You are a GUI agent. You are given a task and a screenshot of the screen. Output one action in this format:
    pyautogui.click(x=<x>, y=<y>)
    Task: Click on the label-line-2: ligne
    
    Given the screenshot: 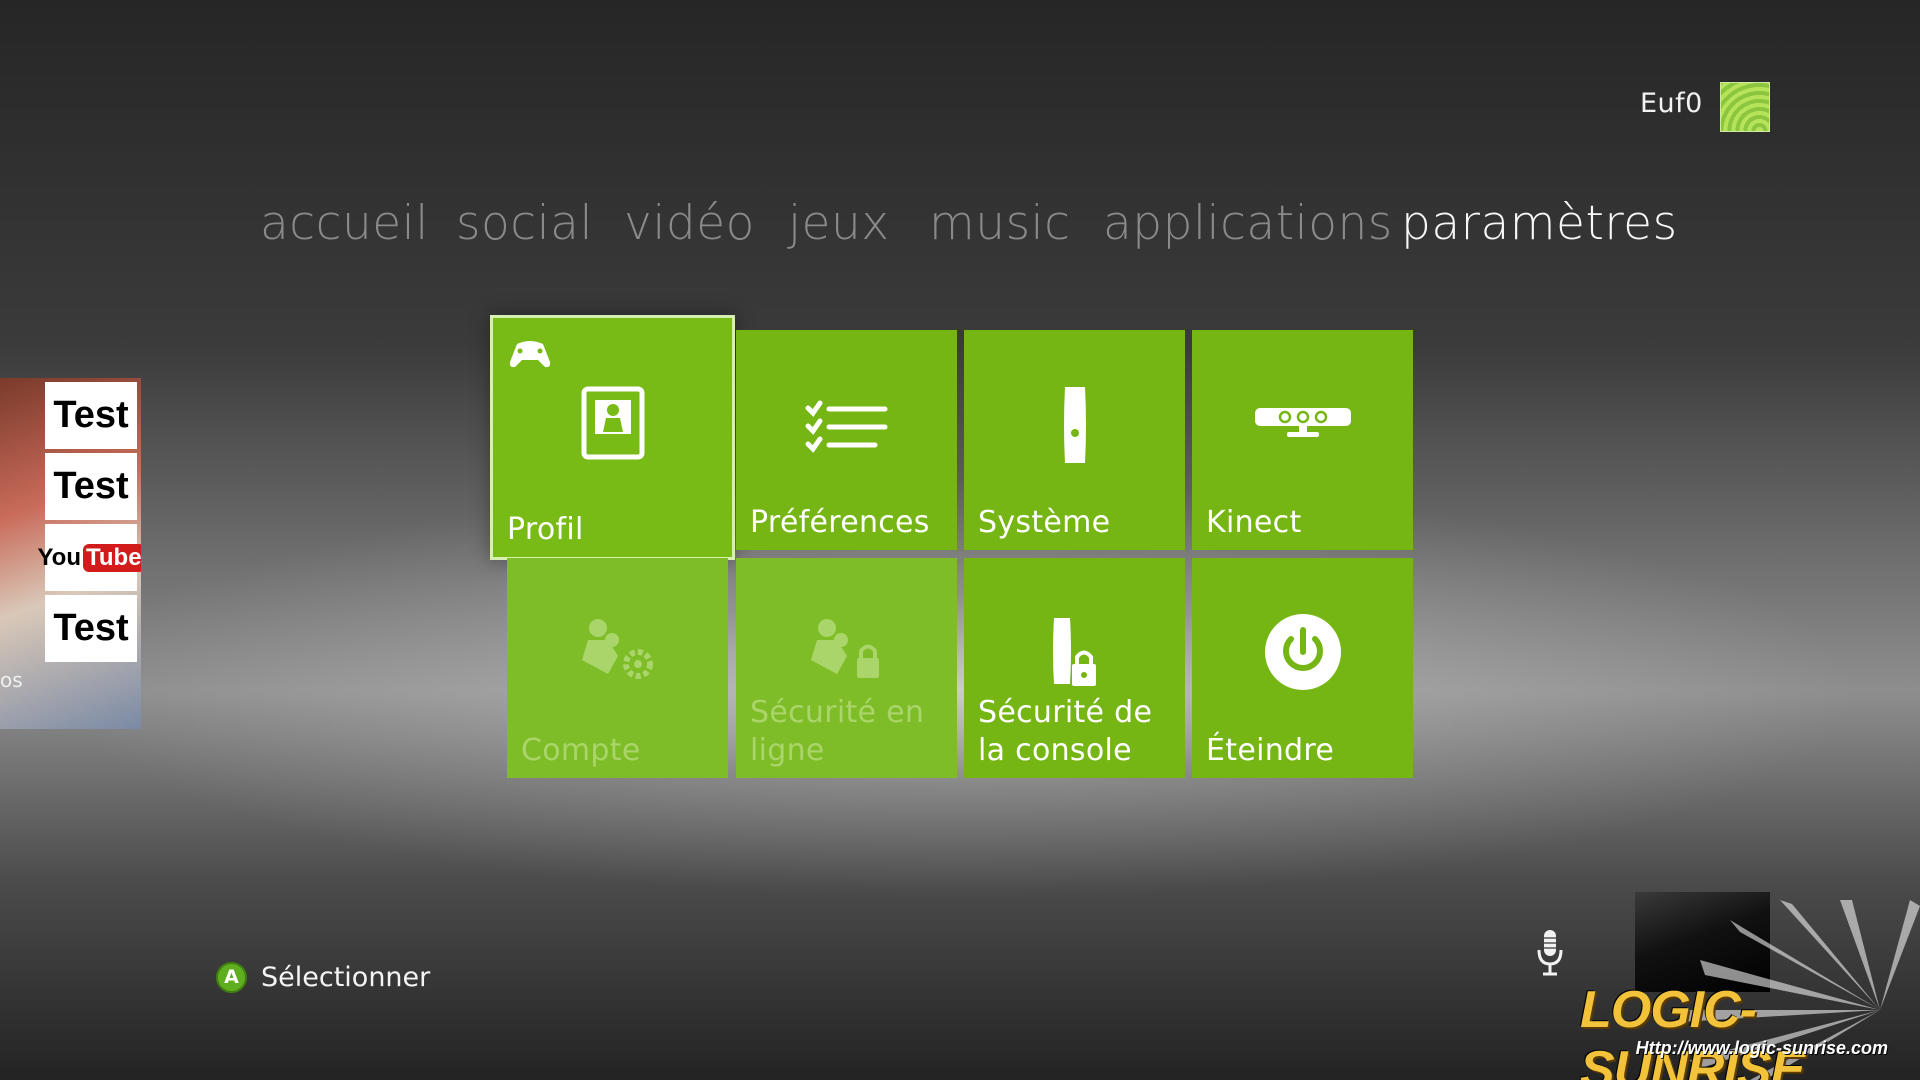 What is the action you would take?
    pyautogui.click(x=787, y=750)
    